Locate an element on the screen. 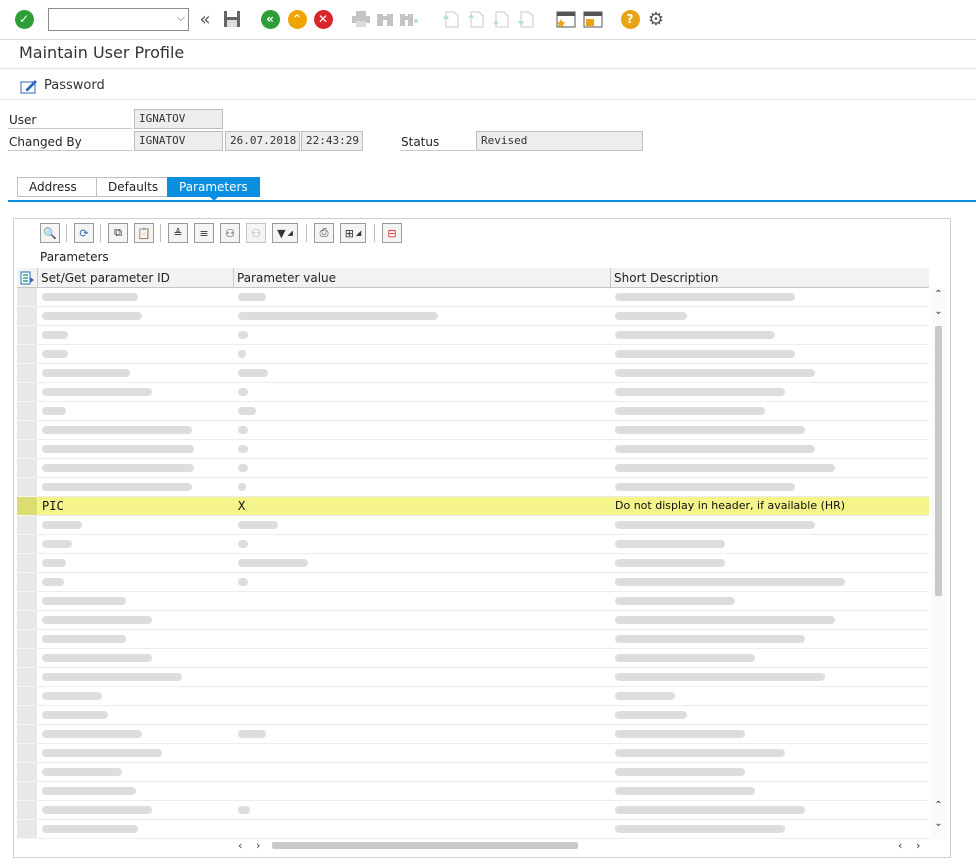  cell-parameter-value: X is located at coordinates (422, 506).